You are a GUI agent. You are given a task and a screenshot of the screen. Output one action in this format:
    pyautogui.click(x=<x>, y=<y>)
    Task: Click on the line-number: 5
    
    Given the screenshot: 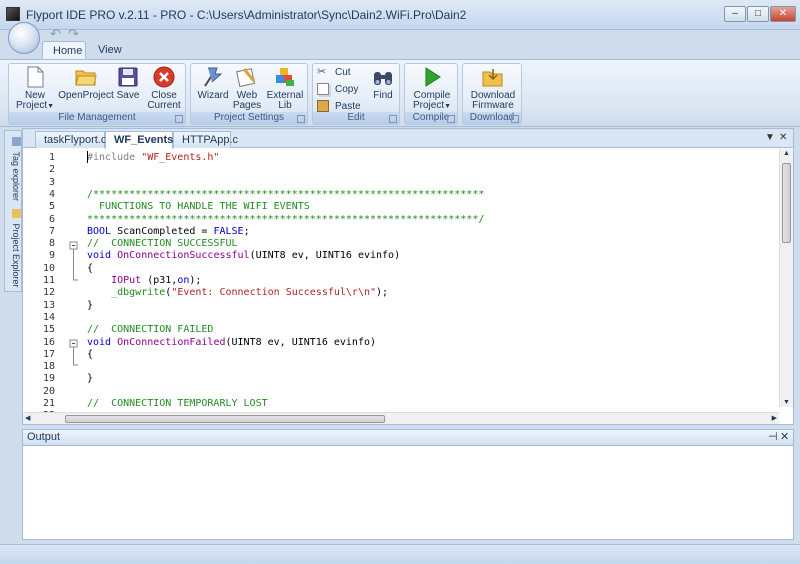 What is the action you would take?
    pyautogui.click(x=51, y=207)
    